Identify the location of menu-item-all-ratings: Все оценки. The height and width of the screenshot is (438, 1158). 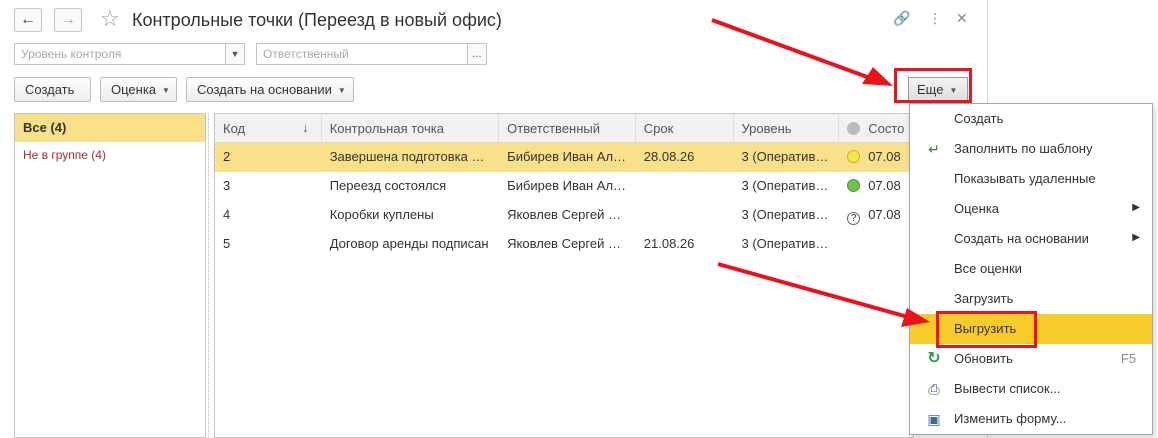
(1031, 269).